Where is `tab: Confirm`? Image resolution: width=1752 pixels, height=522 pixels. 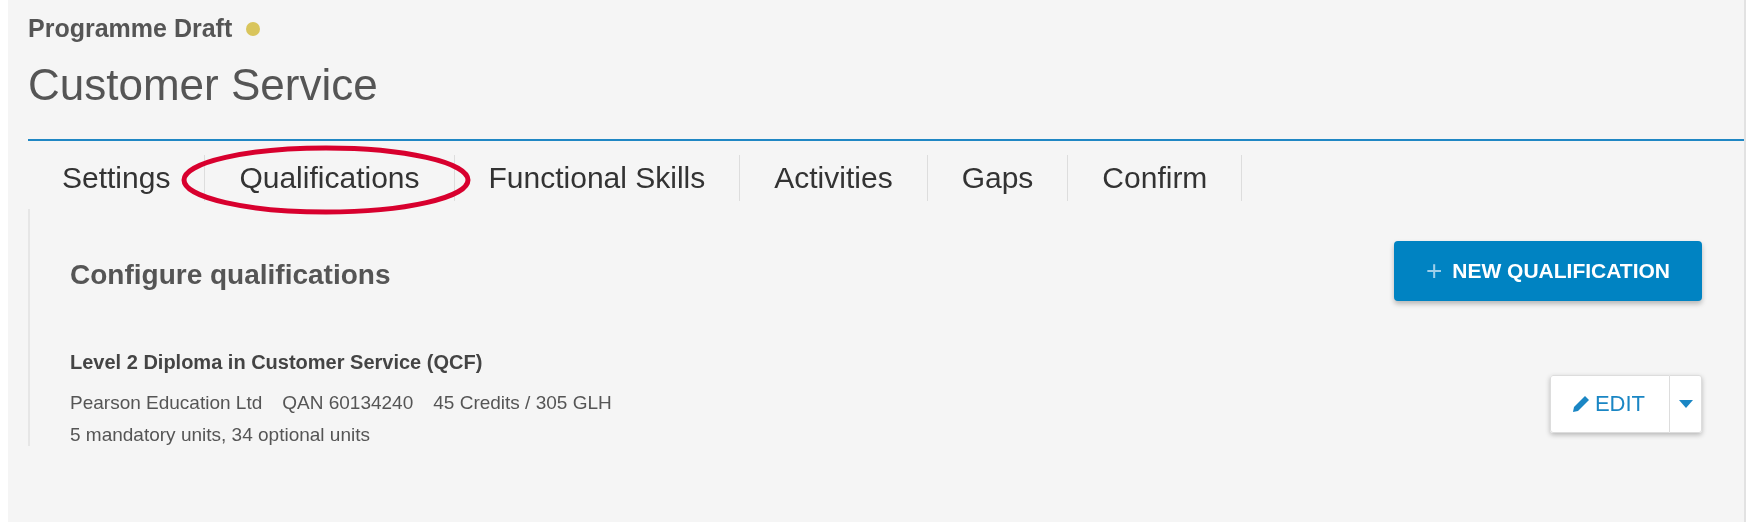
tab: Confirm is located at coordinates (1155, 178).